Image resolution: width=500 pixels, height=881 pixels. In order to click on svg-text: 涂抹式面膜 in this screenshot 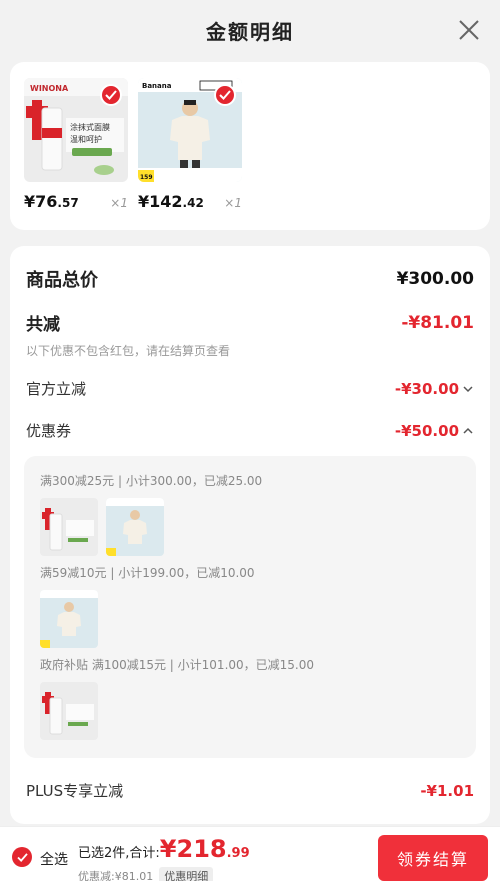, I will do `click(90, 127)`.